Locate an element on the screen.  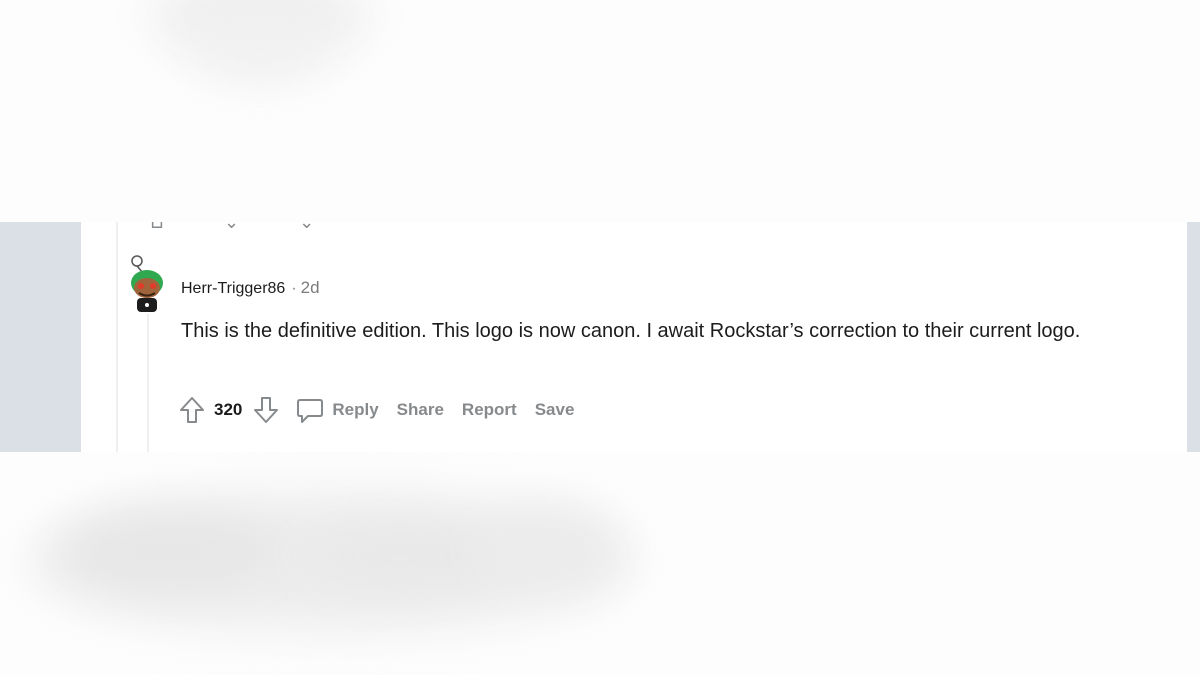
comment-action-bar: 320 Reply Share Report Save is located at coordinates (375, 410).